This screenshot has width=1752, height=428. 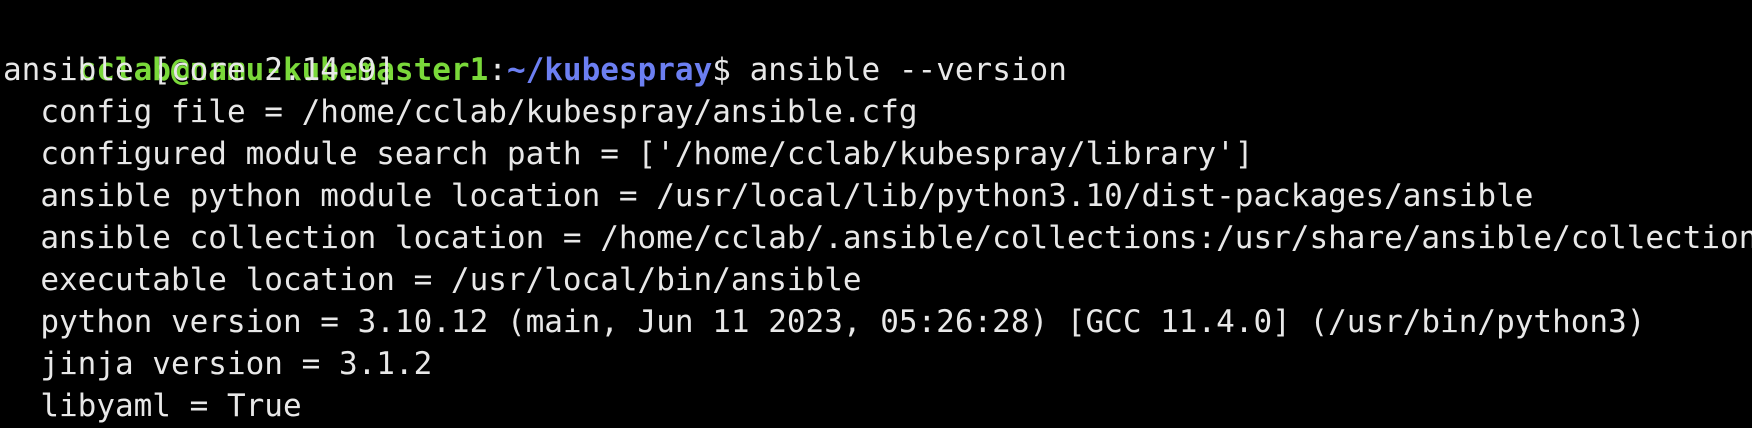 I want to click on output-line-libyaml: libyaml = True, so click(x=152, y=406).